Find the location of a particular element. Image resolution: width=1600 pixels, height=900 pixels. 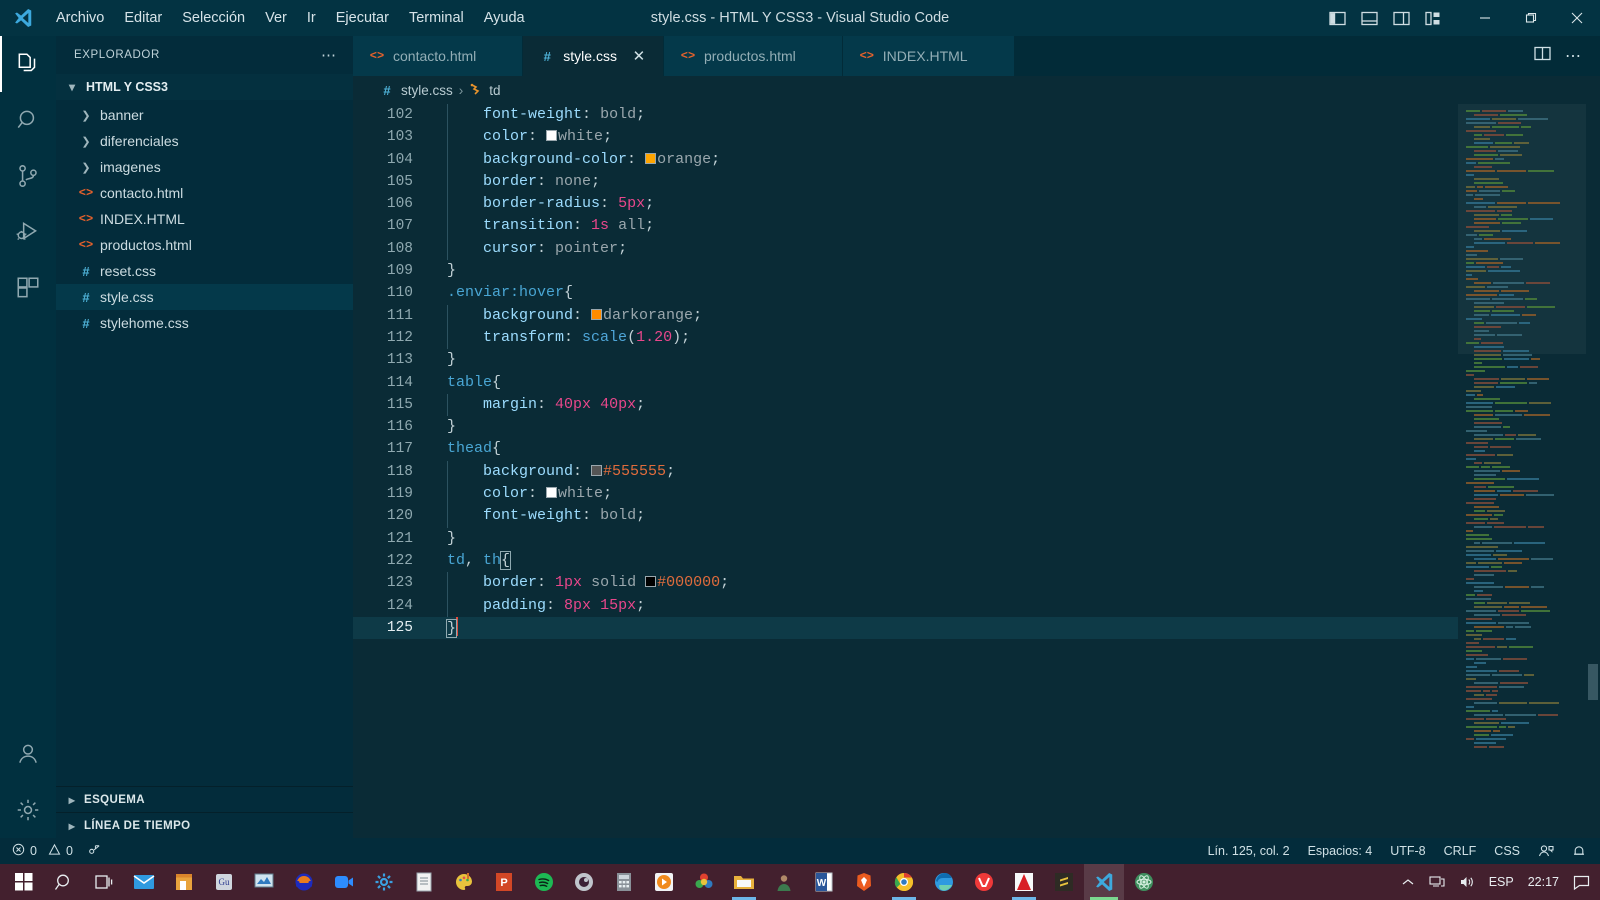

toggle-panel-icon is located at coordinates (1369, 18).